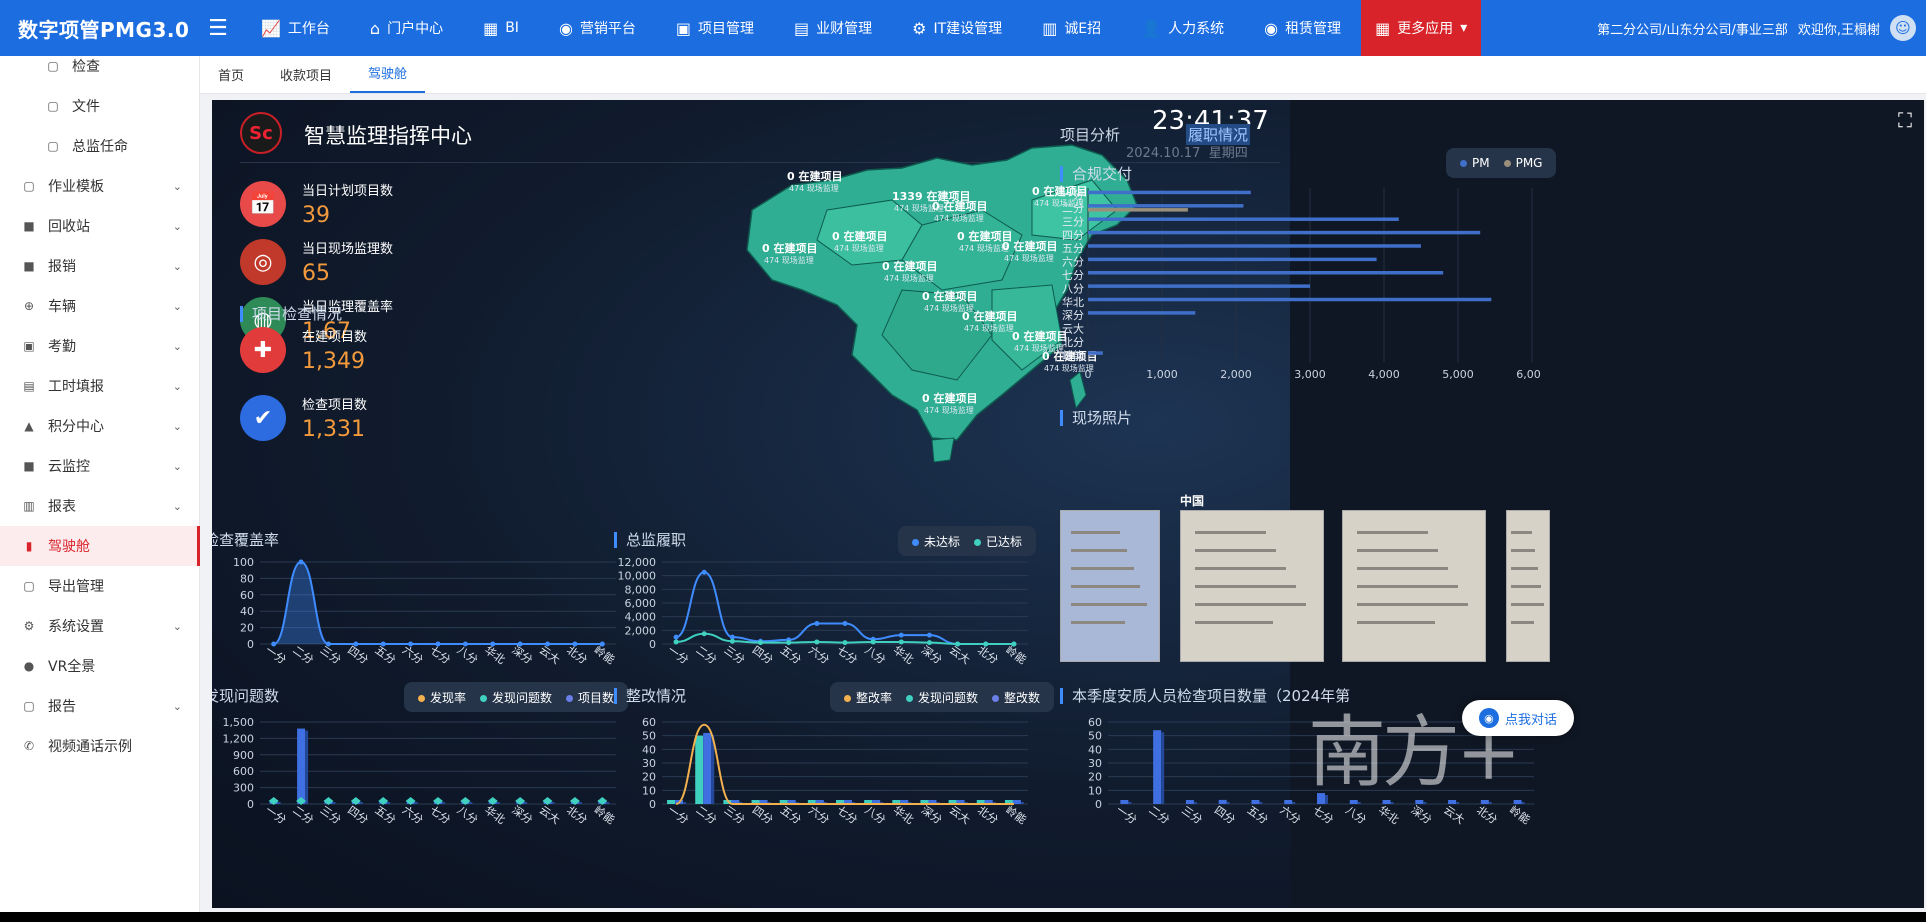 The width and height of the screenshot is (1926, 922). I want to click on nav-item: ⚙ IT建设管理, so click(957, 28).